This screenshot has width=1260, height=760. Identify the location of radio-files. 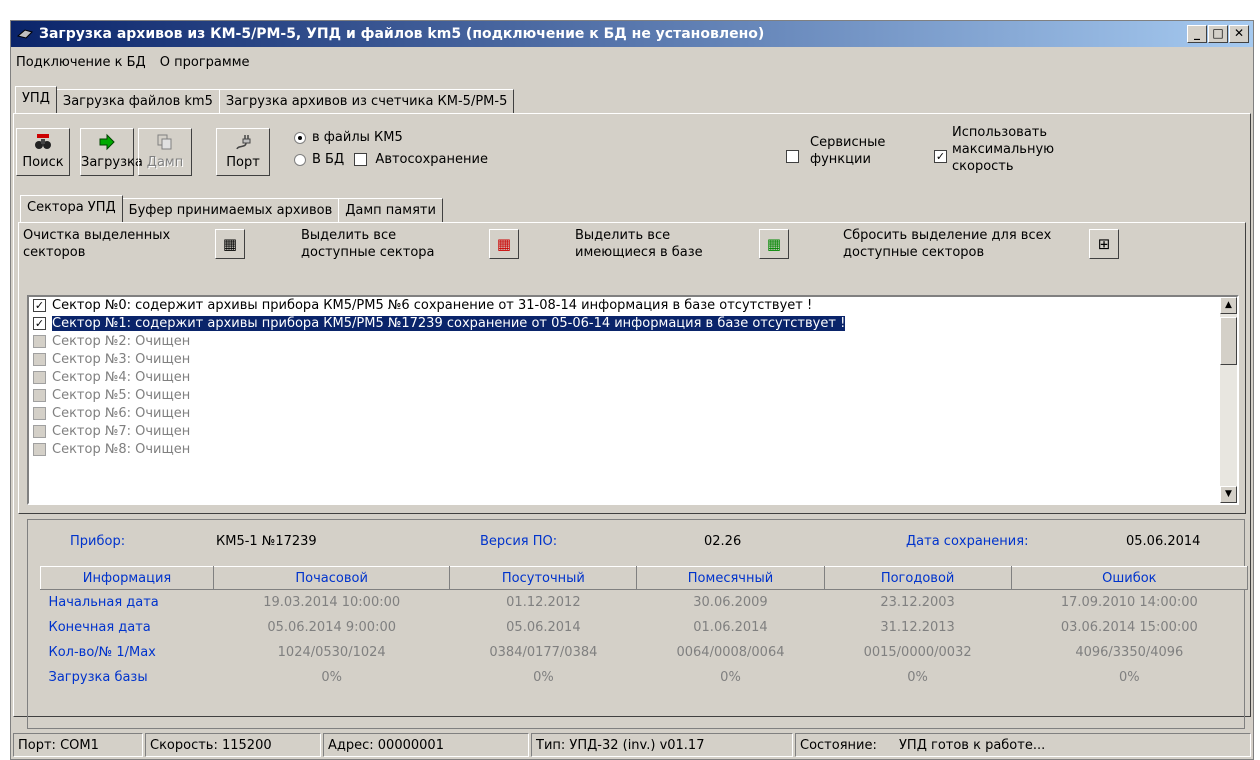
(300, 137).